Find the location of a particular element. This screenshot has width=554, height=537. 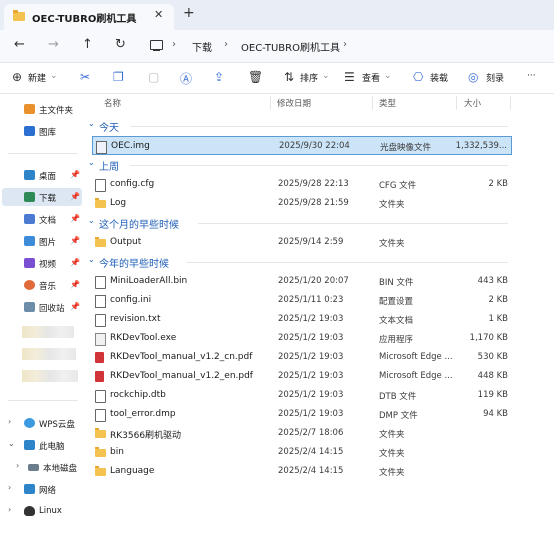

group-header-today: ⌄ 今天 is located at coordinates (298, 126).